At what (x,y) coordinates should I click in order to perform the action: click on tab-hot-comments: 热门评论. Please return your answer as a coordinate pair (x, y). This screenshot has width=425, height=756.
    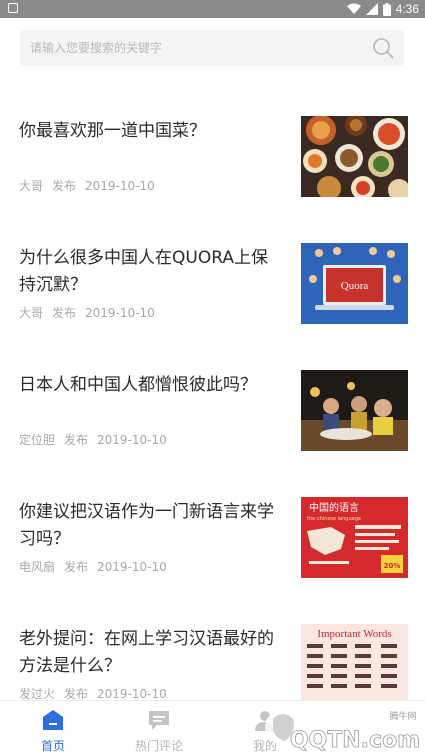
    Looking at the image, I should click on (159, 728).